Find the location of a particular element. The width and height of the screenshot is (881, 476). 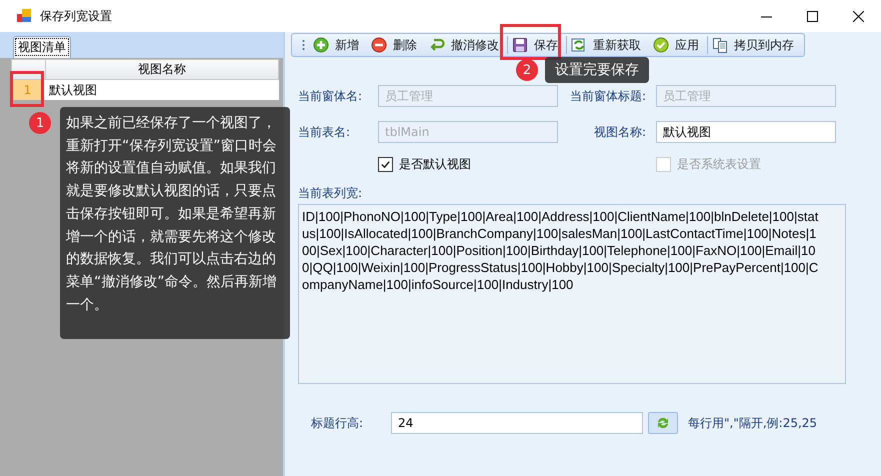

toolbar-button: 新增 is located at coordinates (338, 45).